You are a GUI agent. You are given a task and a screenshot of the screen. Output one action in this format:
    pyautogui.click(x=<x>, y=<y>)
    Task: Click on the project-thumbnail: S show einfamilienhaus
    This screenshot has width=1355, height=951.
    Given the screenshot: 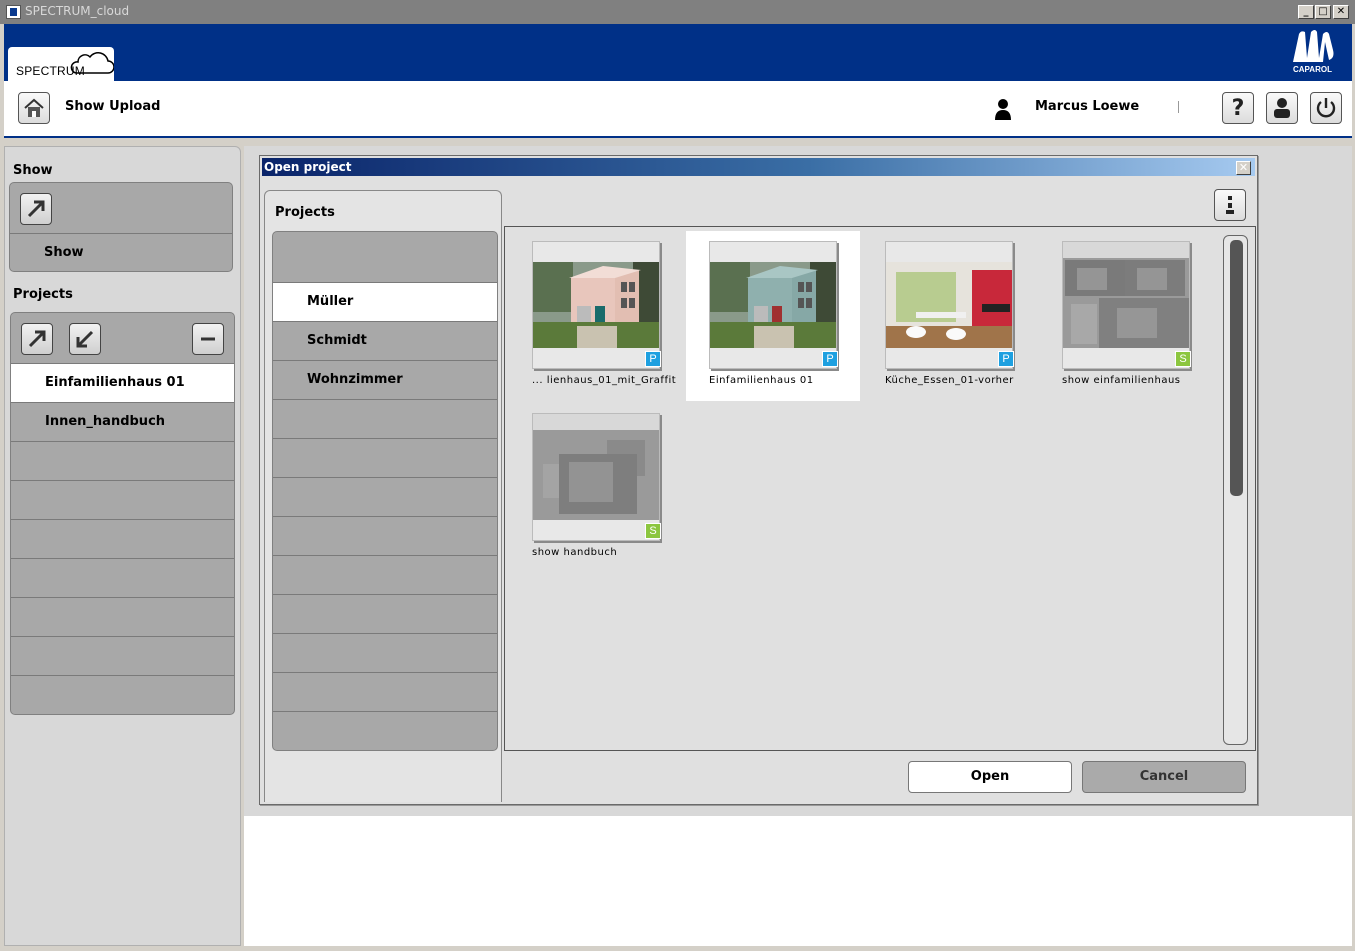 What is the action you would take?
    pyautogui.click(x=1122, y=316)
    